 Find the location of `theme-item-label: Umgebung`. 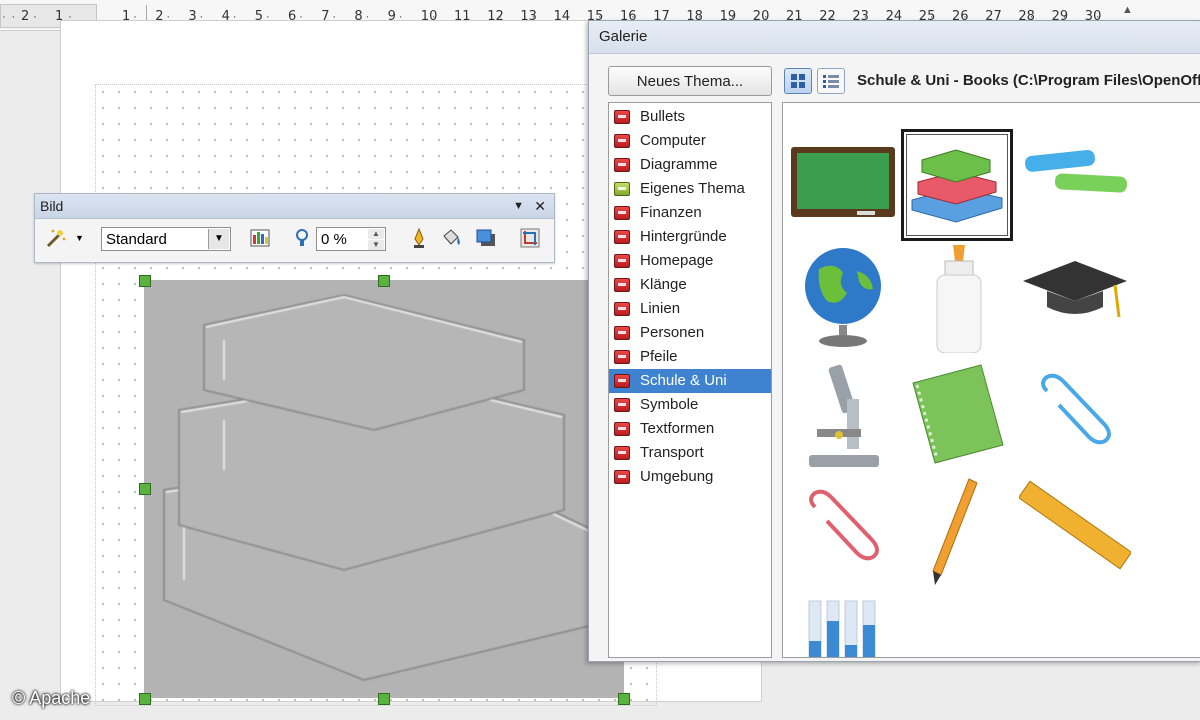

theme-item-label: Umgebung is located at coordinates (677, 476).